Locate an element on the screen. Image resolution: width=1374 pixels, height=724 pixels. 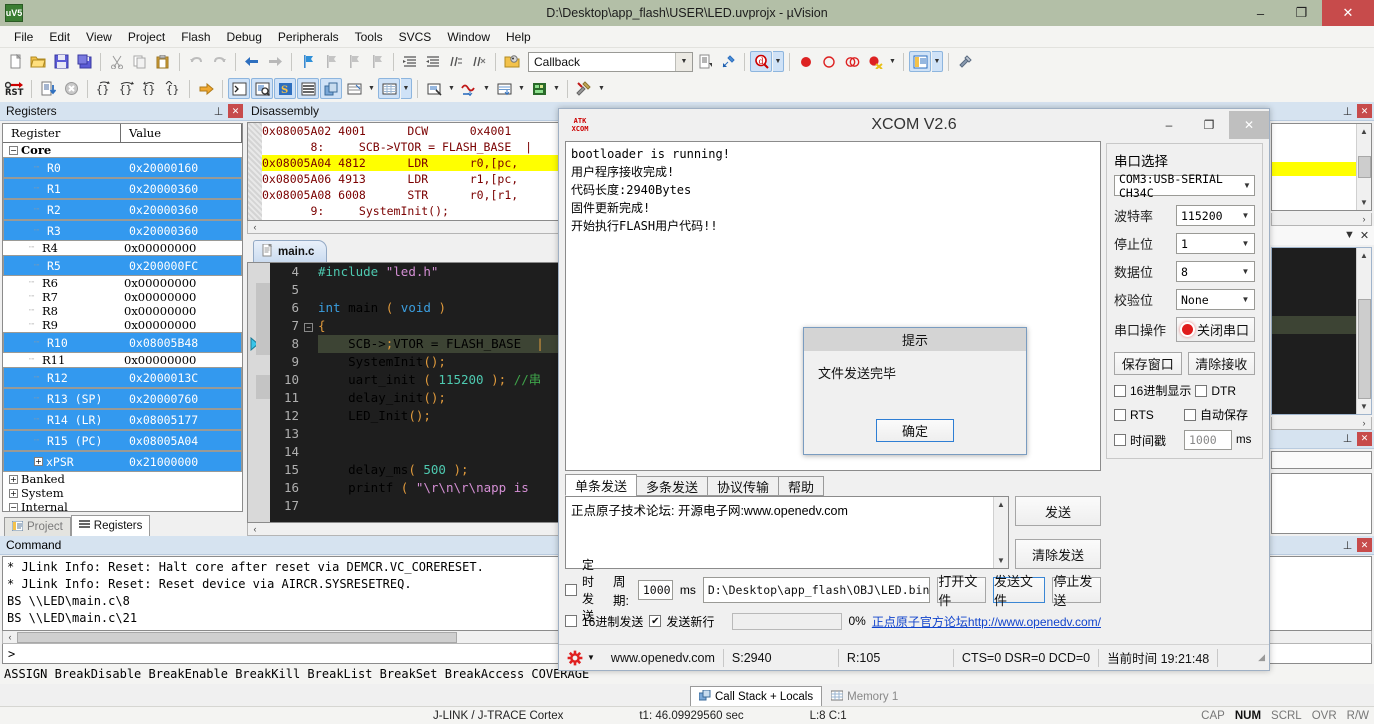
xcom-stop-send-button: 停止发送 is located at coordinates (1076, 591).